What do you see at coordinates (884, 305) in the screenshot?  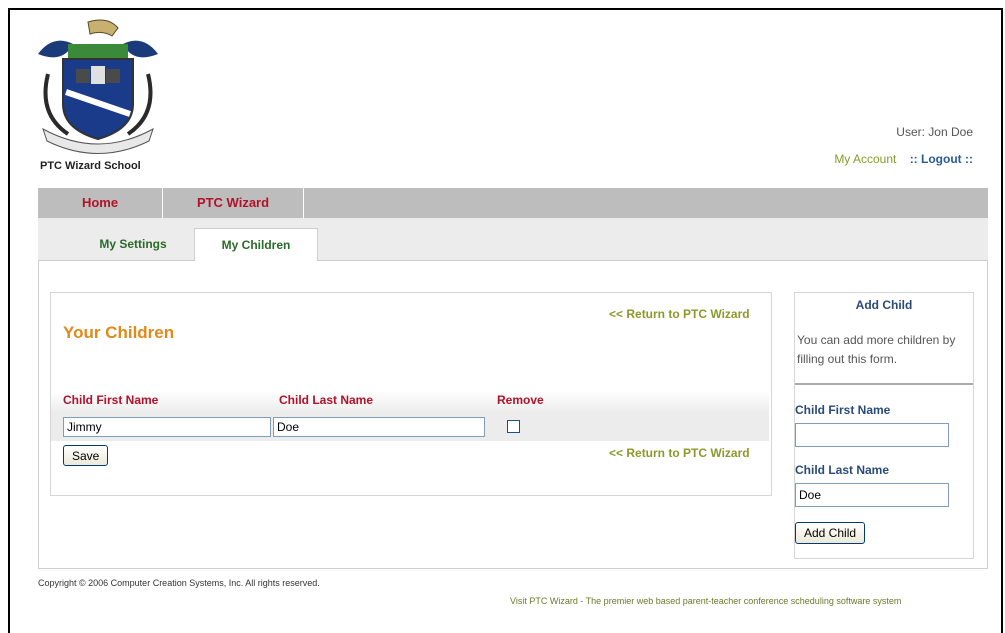 I see `add-child-title: Add Child` at bounding box center [884, 305].